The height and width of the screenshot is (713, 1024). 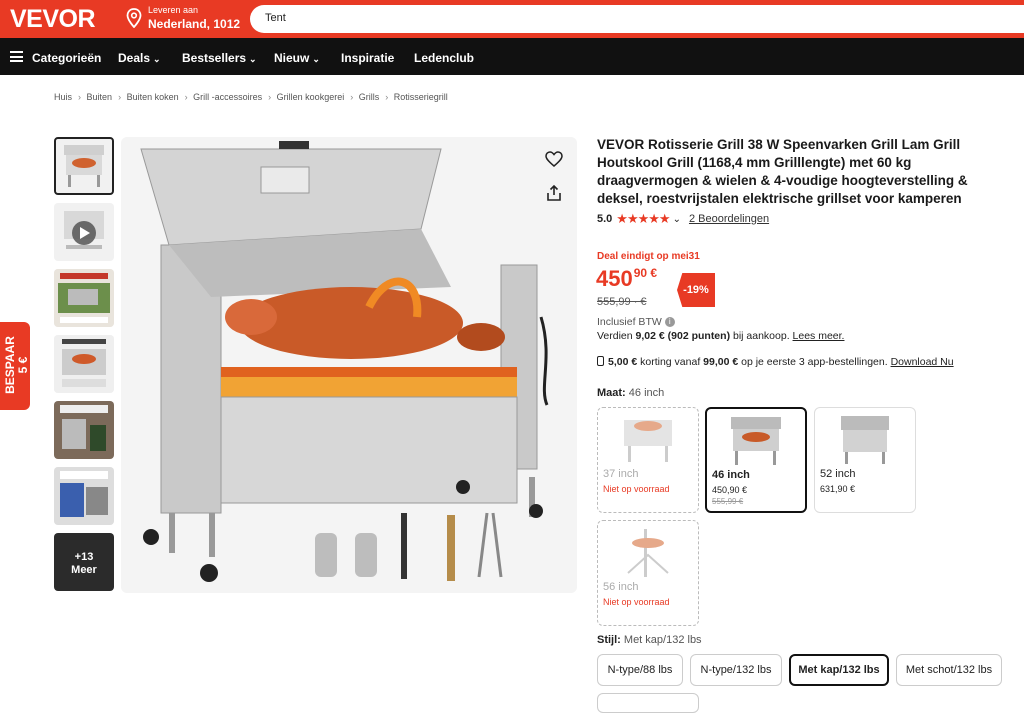 I want to click on nav-deals: Deals ⌄, so click(x=139, y=58).